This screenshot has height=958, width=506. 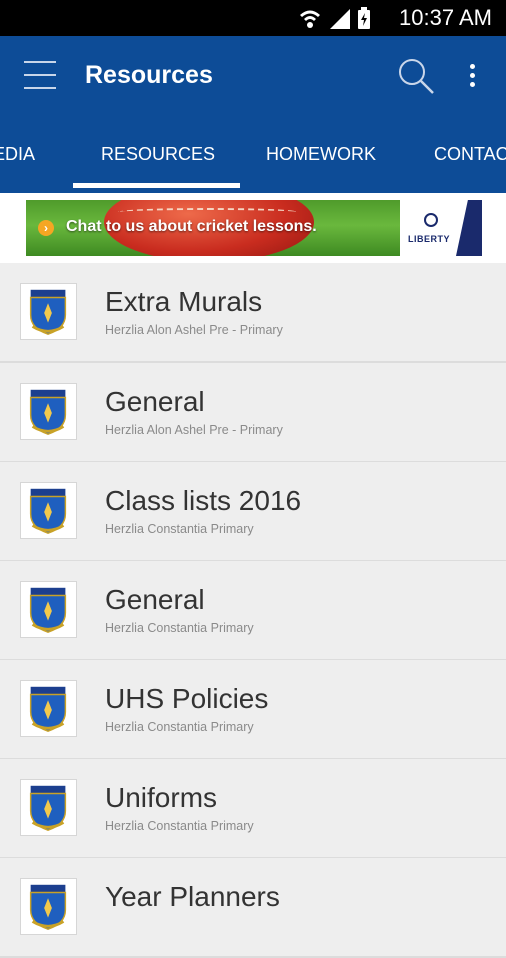 What do you see at coordinates (17, 154) in the screenshot?
I see `tab-media: MEDIA` at bounding box center [17, 154].